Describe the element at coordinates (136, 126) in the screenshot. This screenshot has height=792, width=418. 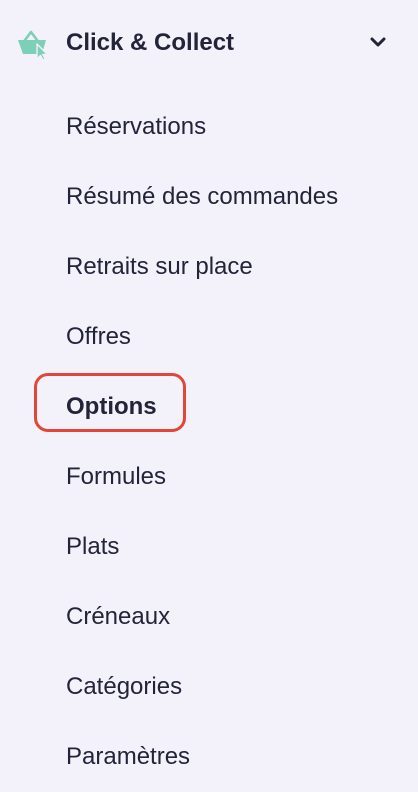
I see `menu-item-label: Réservations` at that location.